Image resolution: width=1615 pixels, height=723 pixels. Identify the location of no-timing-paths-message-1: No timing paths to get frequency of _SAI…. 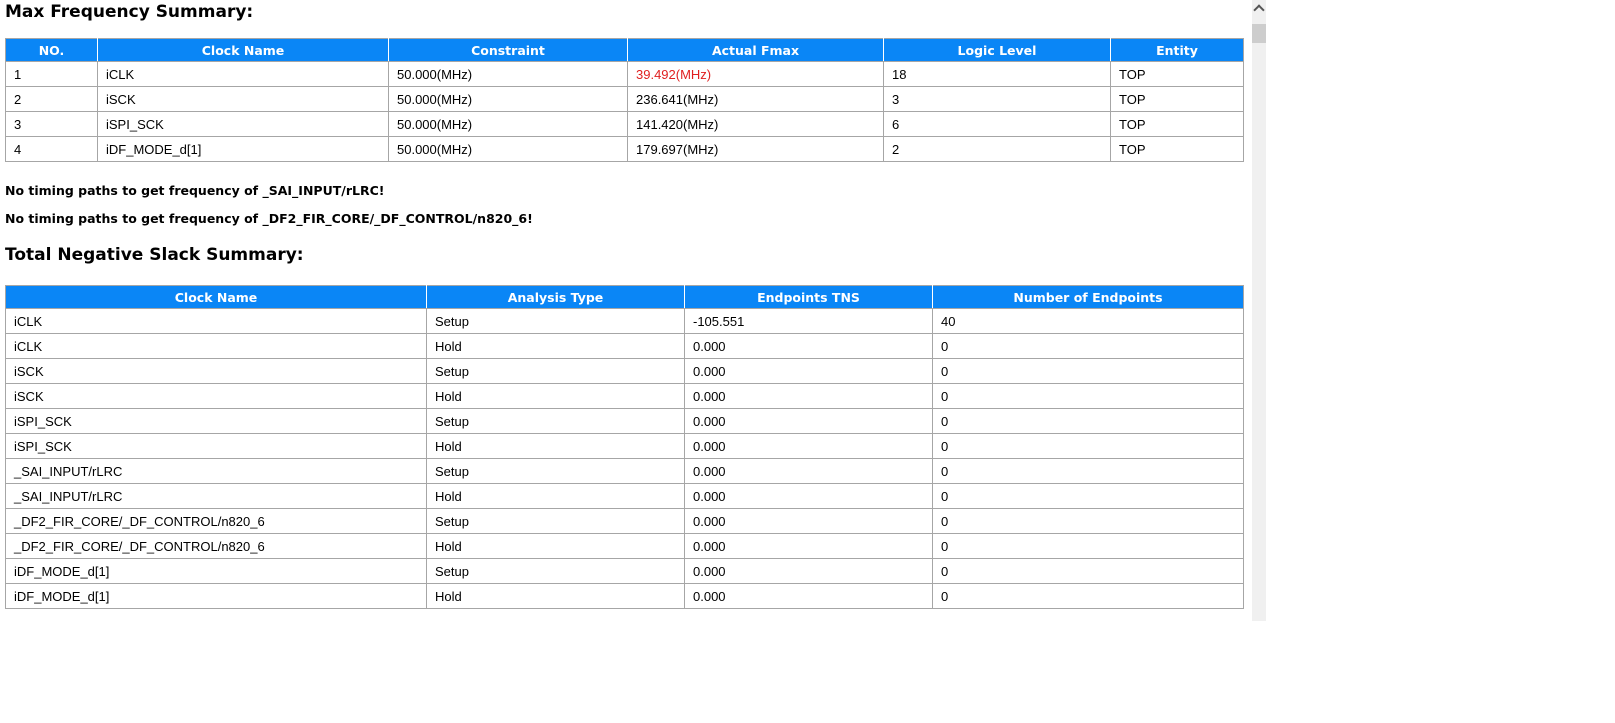
(195, 190).